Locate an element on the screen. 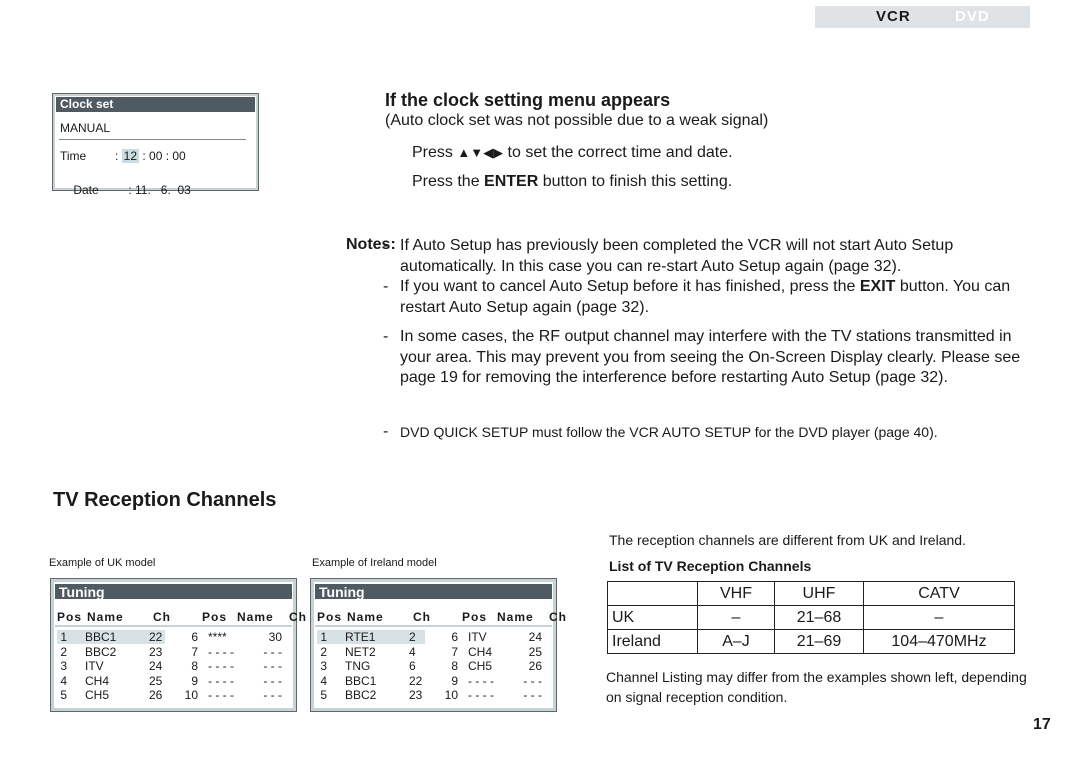 The width and height of the screenshot is (1080, 764). table-cell is located at coordinates (652, 593).